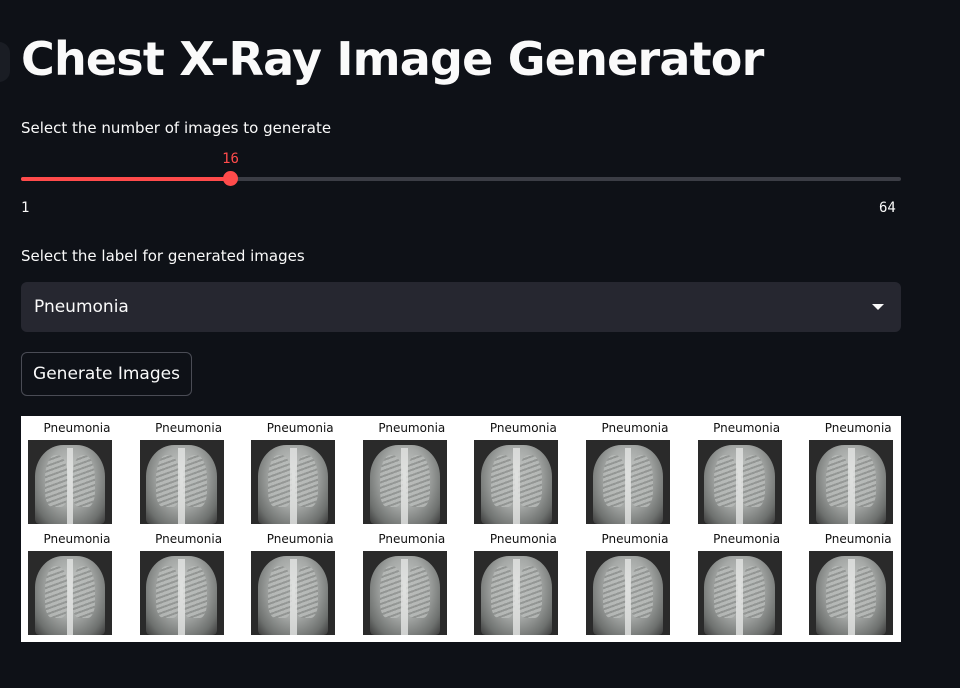 Image resolution: width=960 pixels, height=688 pixels. I want to click on label-select: Pneumonia, so click(461, 307).